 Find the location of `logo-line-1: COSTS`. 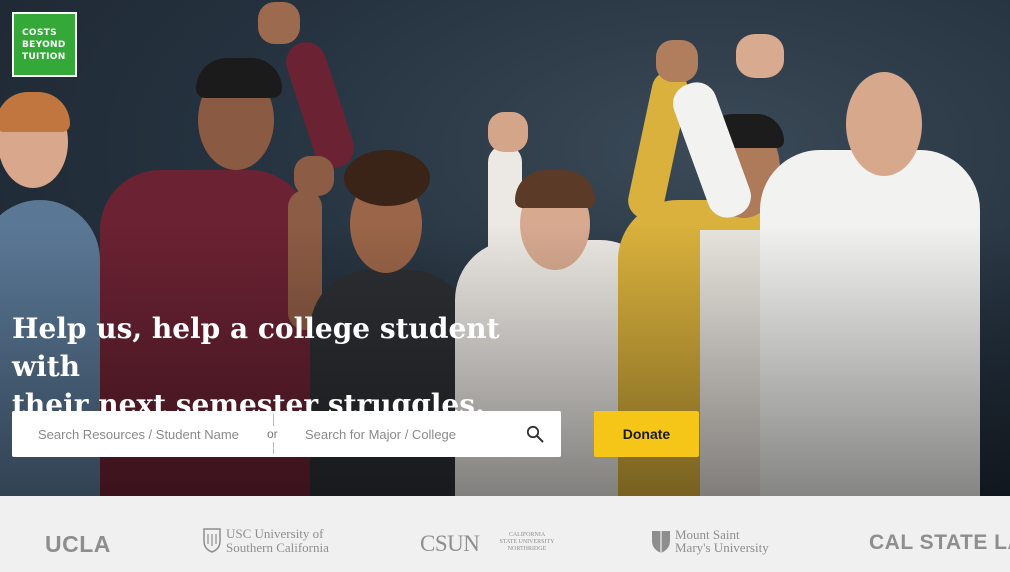

logo-line-1: COSTS is located at coordinates (39, 33).